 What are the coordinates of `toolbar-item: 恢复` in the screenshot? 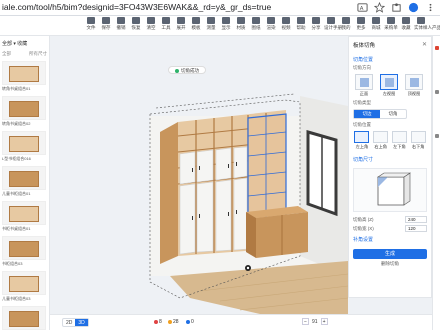 It's located at (136, 24).